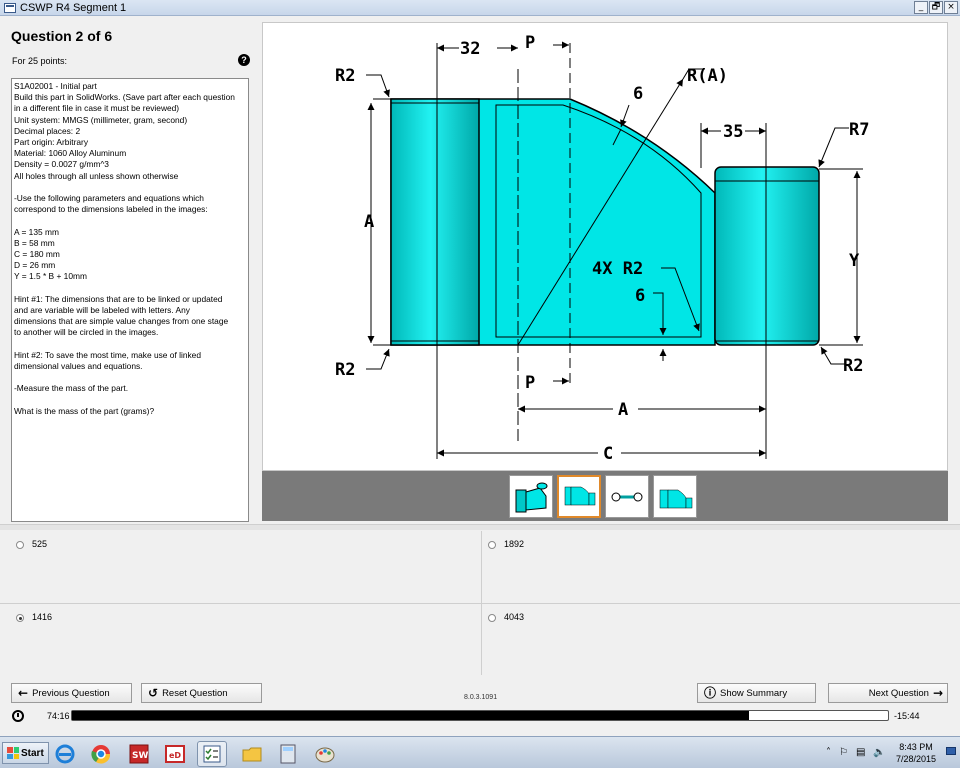 The height and width of the screenshot is (768, 960). What do you see at coordinates (195, 693) in the screenshot?
I see `reset-question-label: Reset Question` at bounding box center [195, 693].